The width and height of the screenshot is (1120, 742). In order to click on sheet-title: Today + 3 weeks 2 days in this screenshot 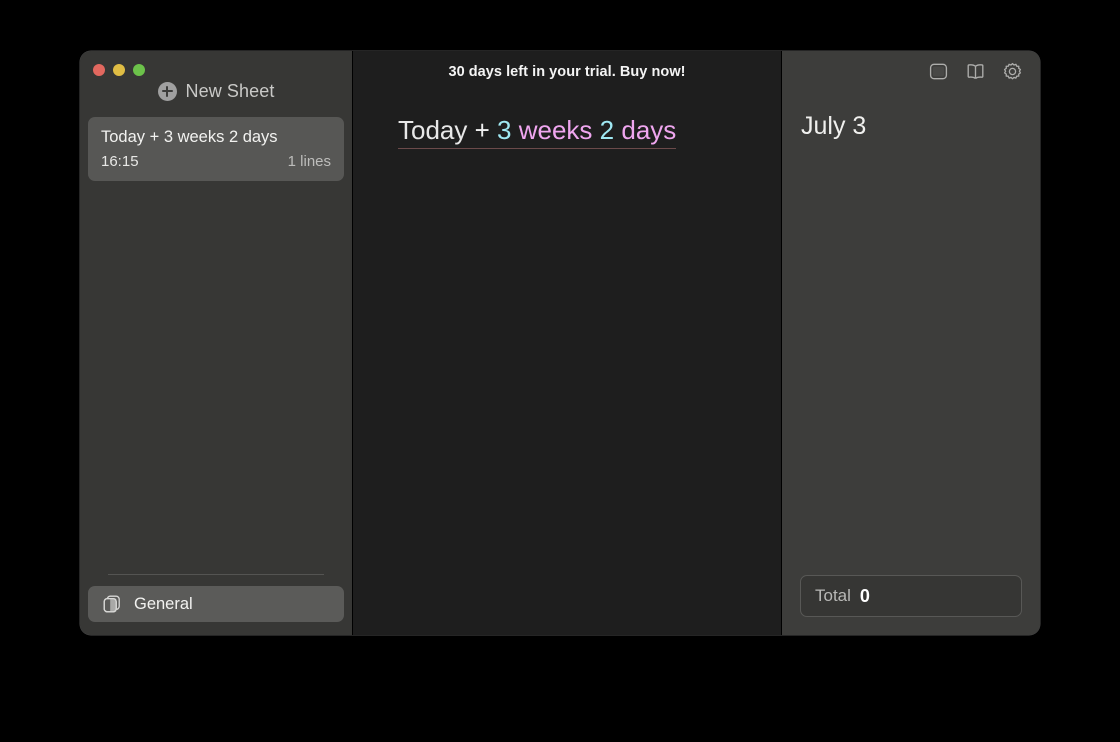, I will do `click(189, 137)`.